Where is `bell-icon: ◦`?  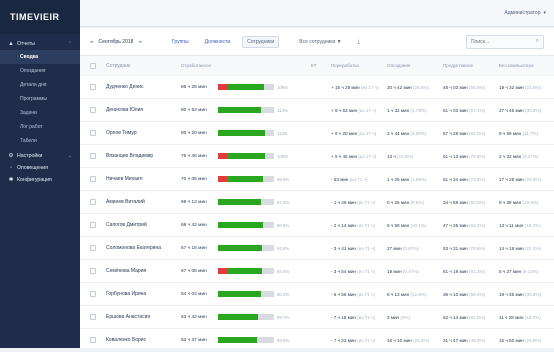
bell-icon: ◦ is located at coordinates (11, 168).